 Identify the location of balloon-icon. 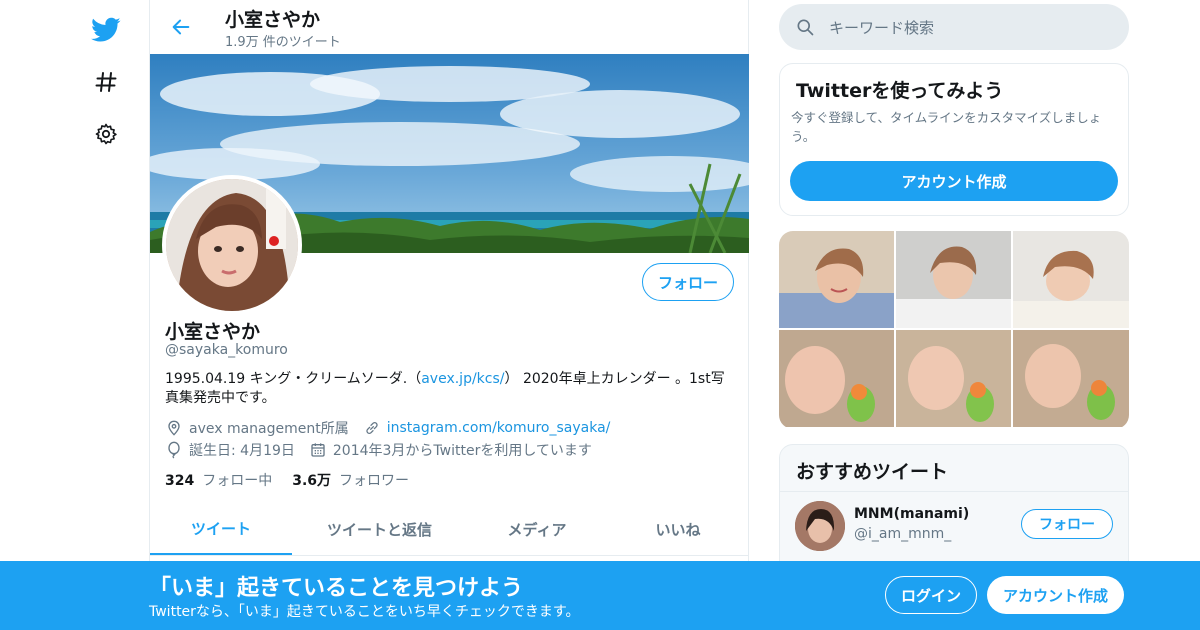
(174, 450).